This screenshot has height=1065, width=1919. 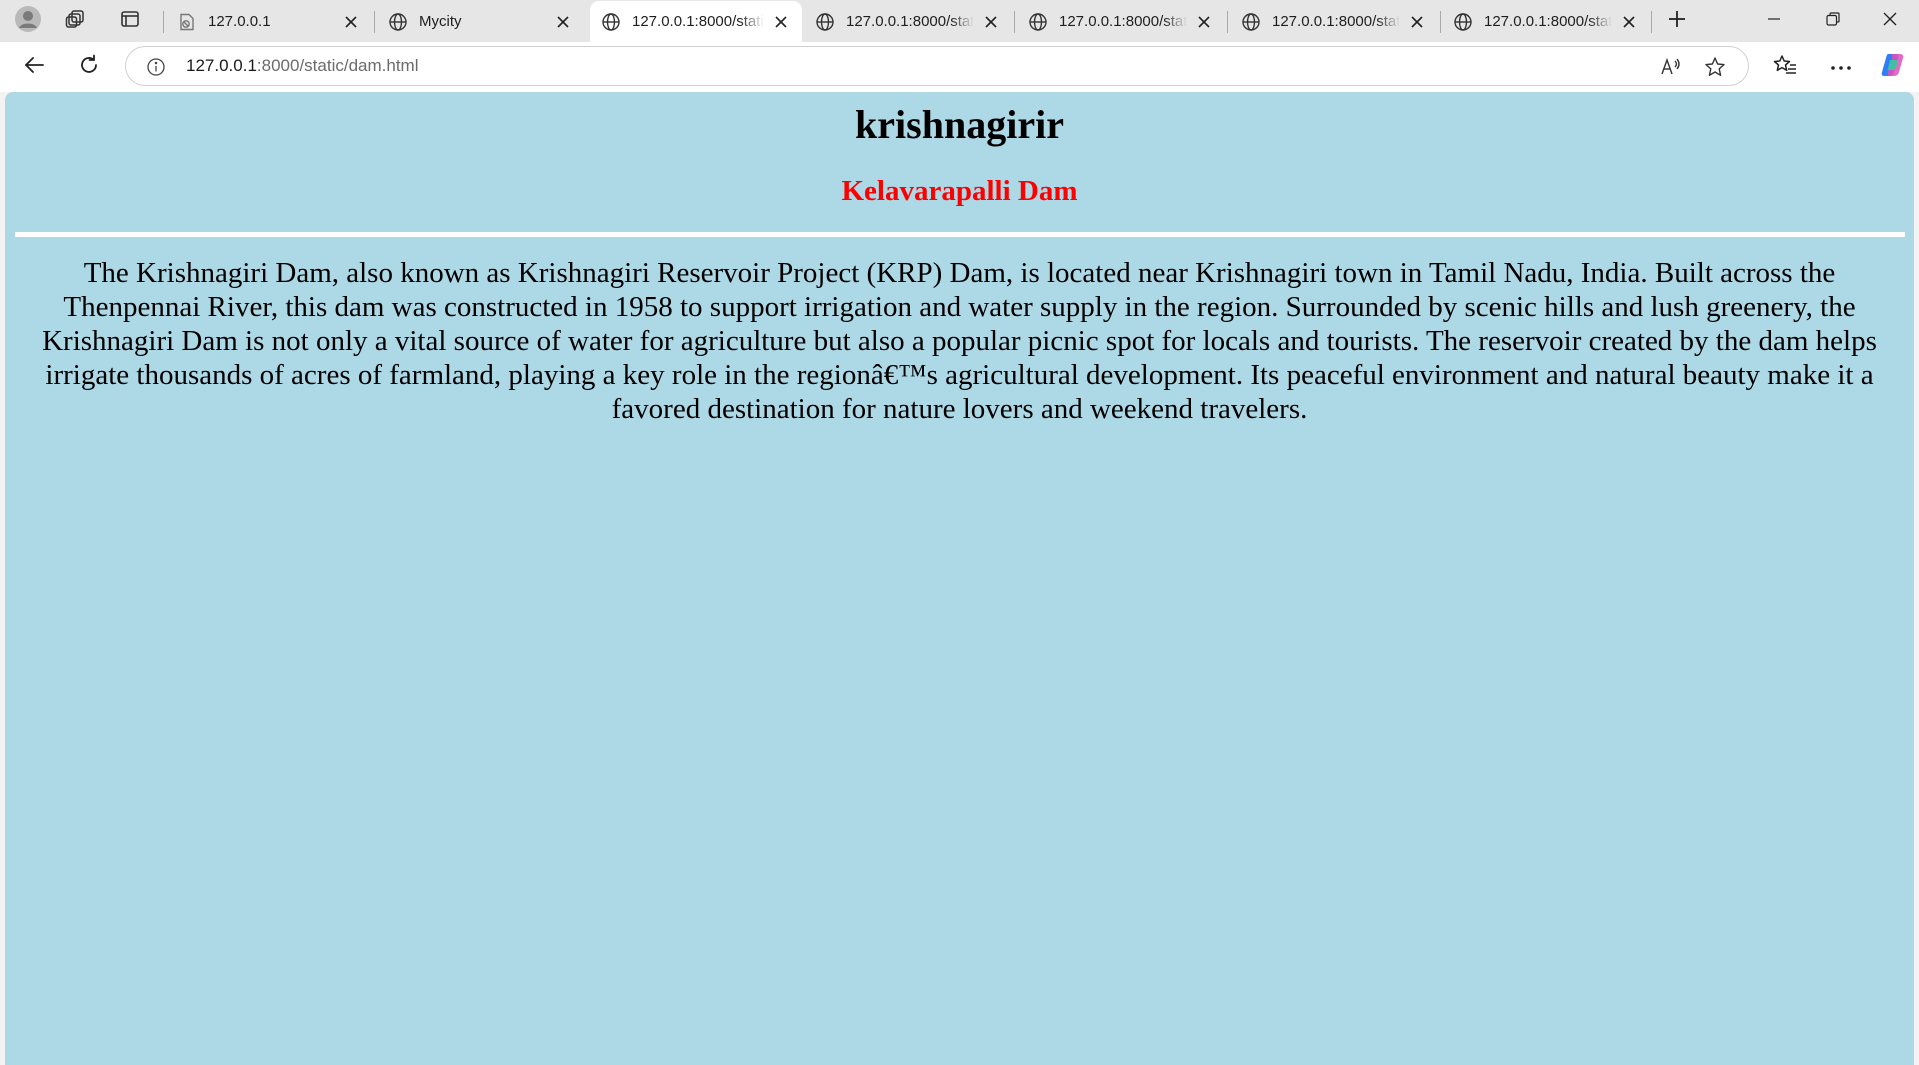 I want to click on tab-7: 127.0.0.1:8000/static, so click(x=1546, y=21).